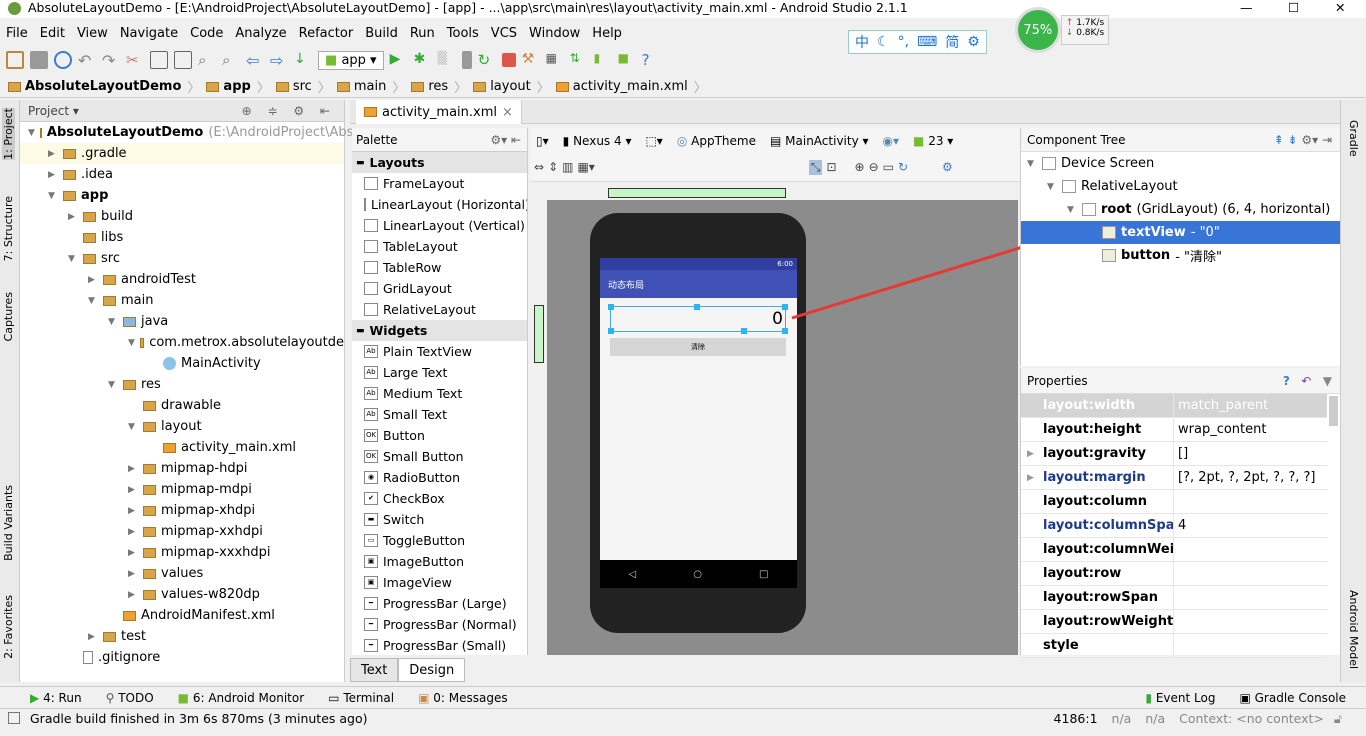 This screenshot has width=1366, height=736. Describe the element at coordinates (182, 510) in the screenshot. I see `tree-item: ▶ mipmap-xhdpi` at that location.